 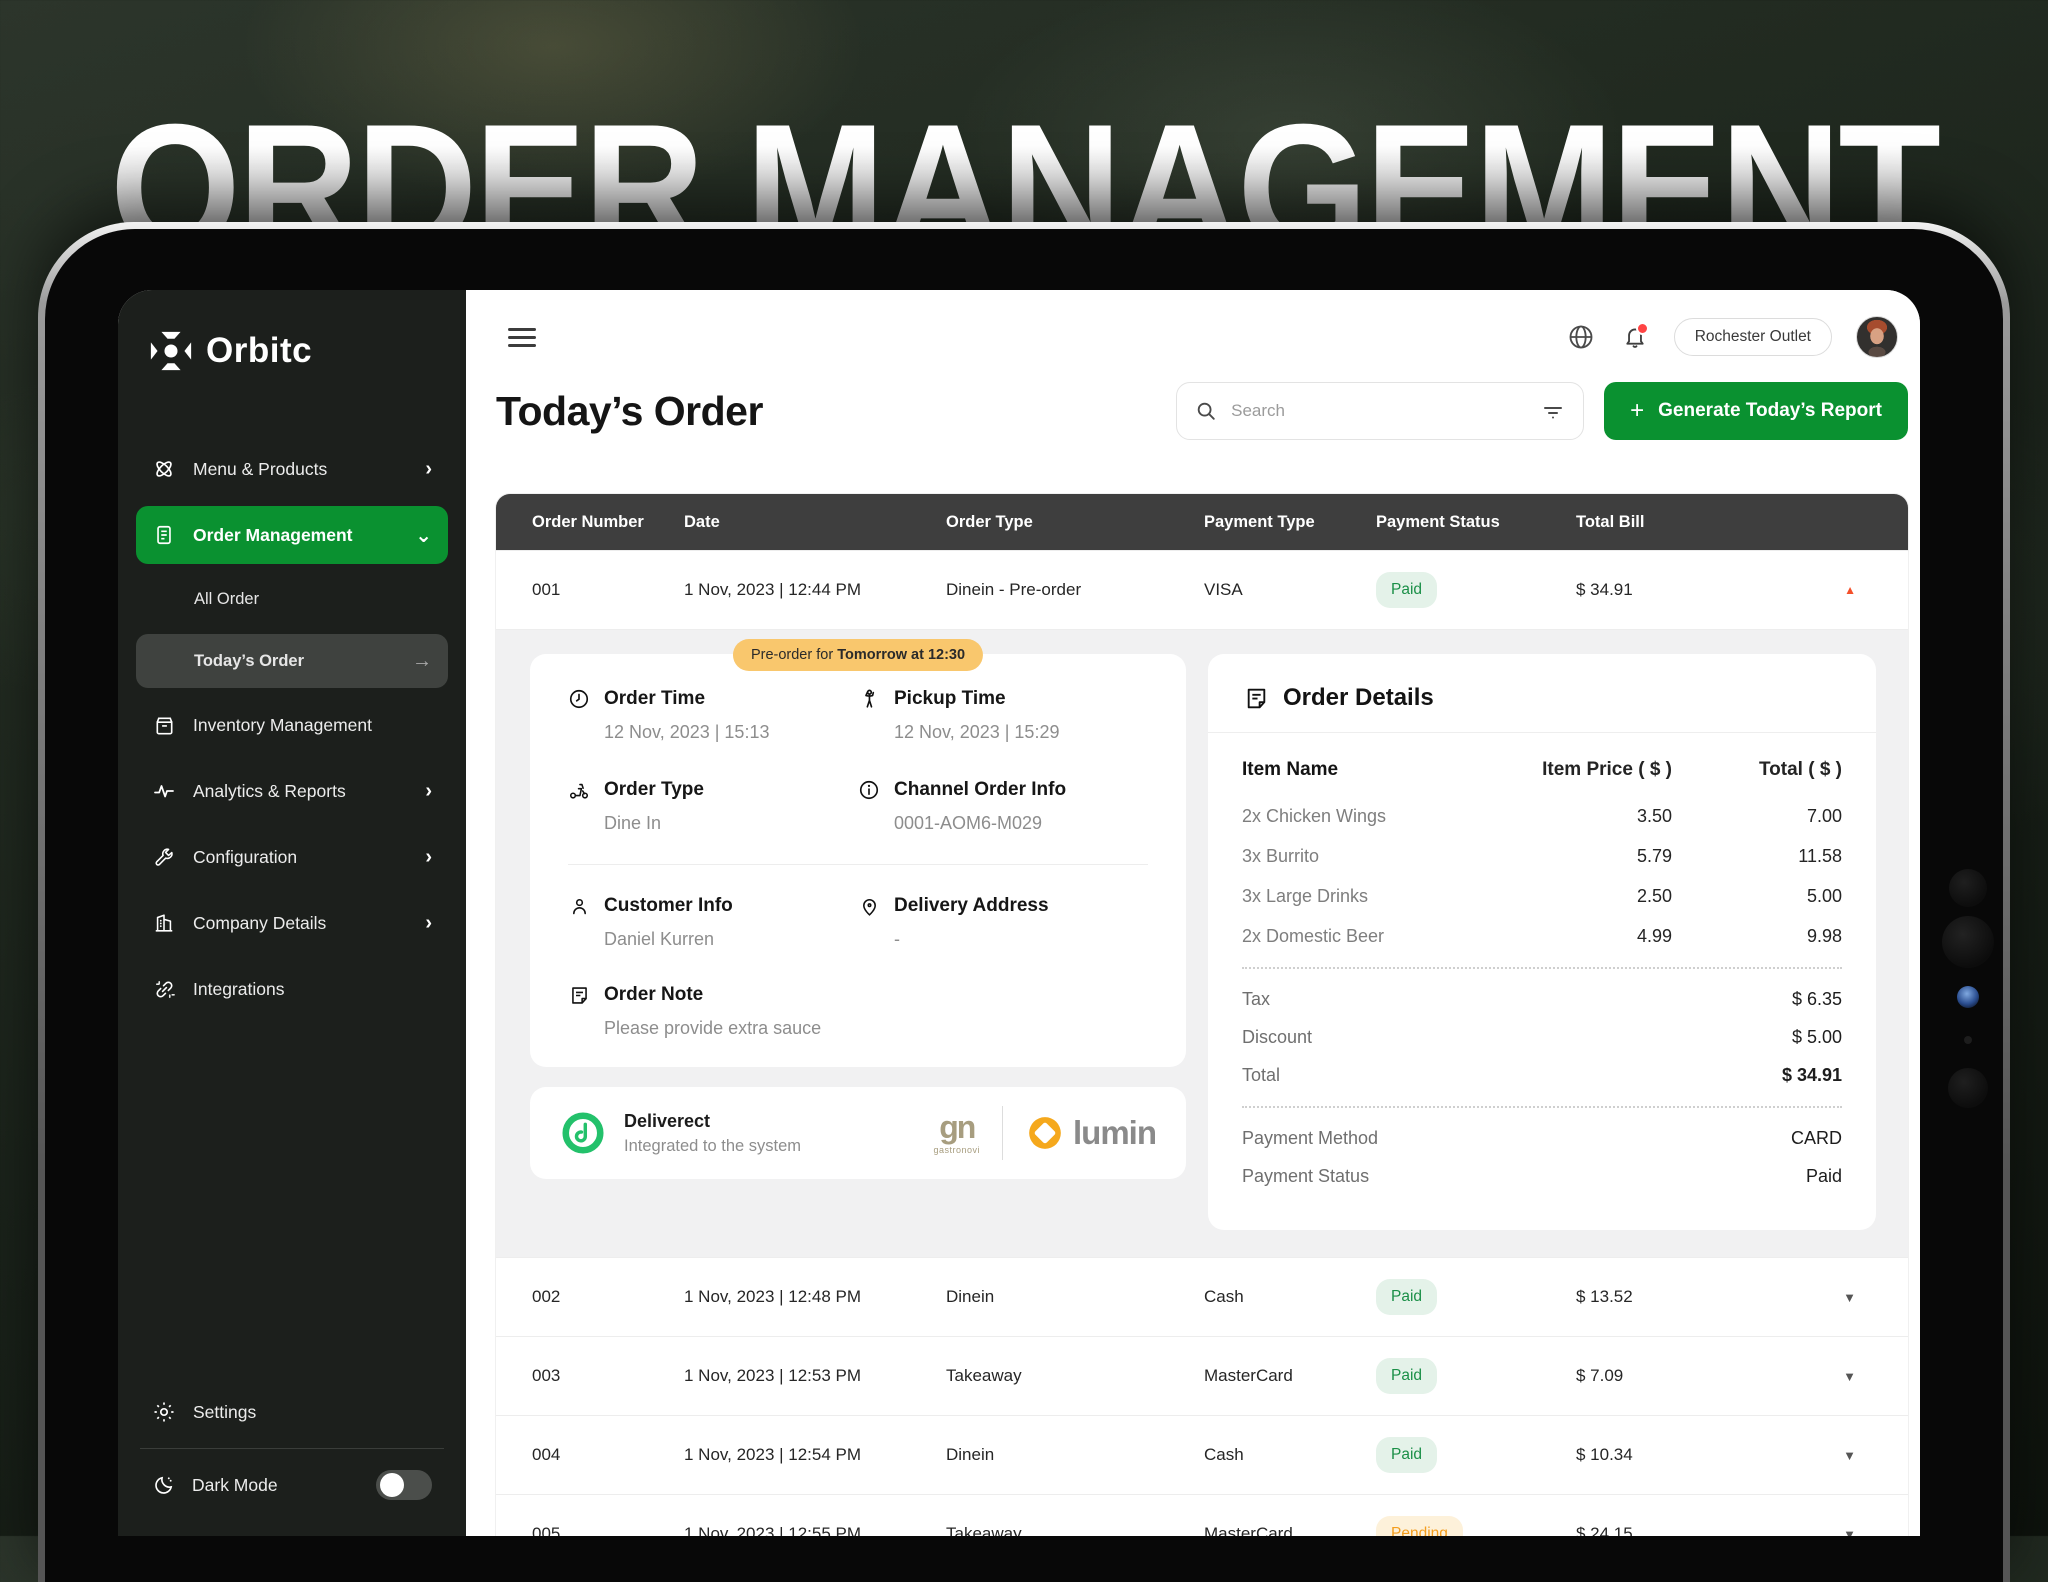 I want to click on page-title: Today’s Order, so click(x=629, y=410).